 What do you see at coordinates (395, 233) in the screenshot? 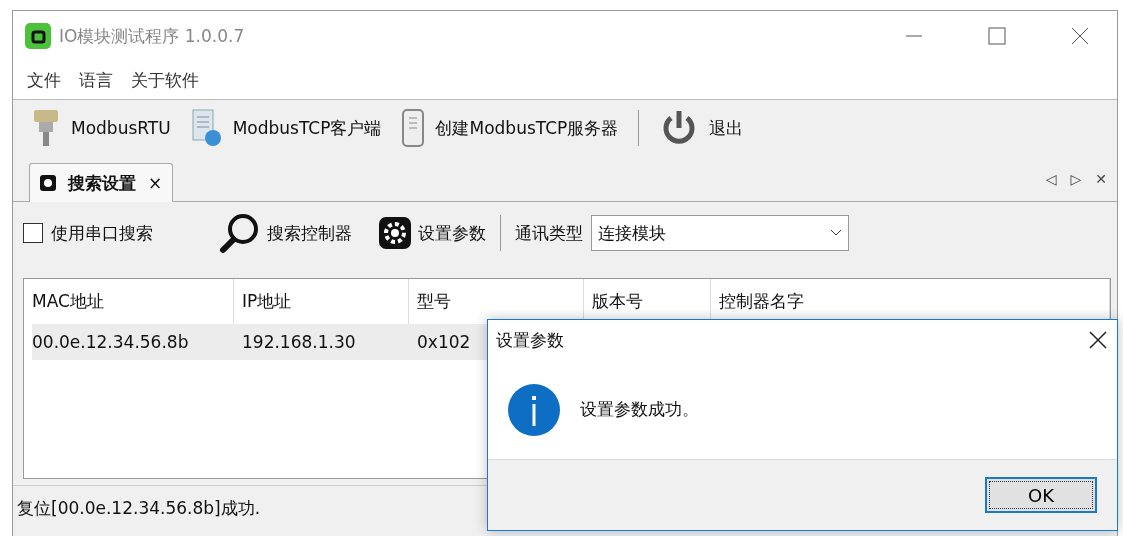
I see `gear-icon` at bounding box center [395, 233].